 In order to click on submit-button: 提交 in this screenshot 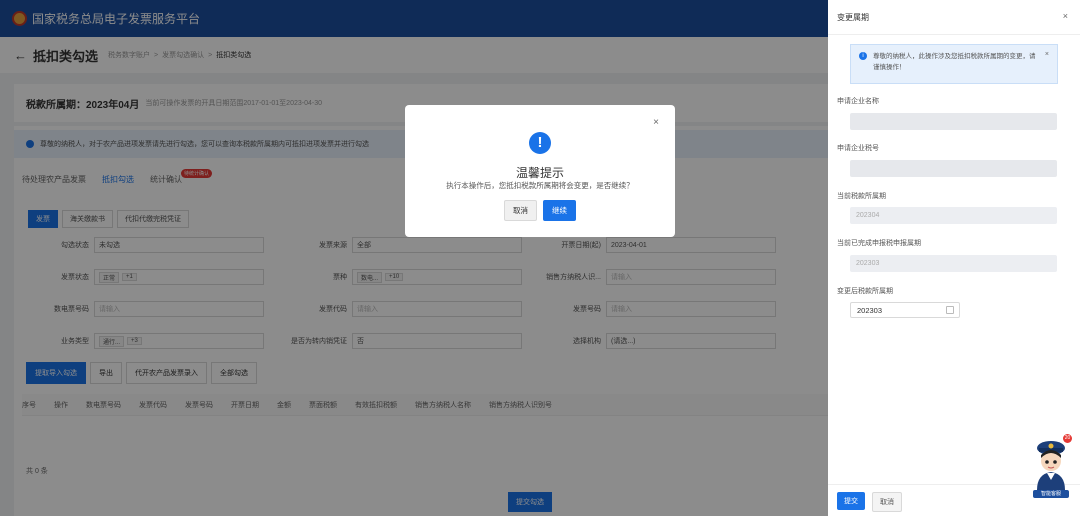, I will do `click(851, 501)`.